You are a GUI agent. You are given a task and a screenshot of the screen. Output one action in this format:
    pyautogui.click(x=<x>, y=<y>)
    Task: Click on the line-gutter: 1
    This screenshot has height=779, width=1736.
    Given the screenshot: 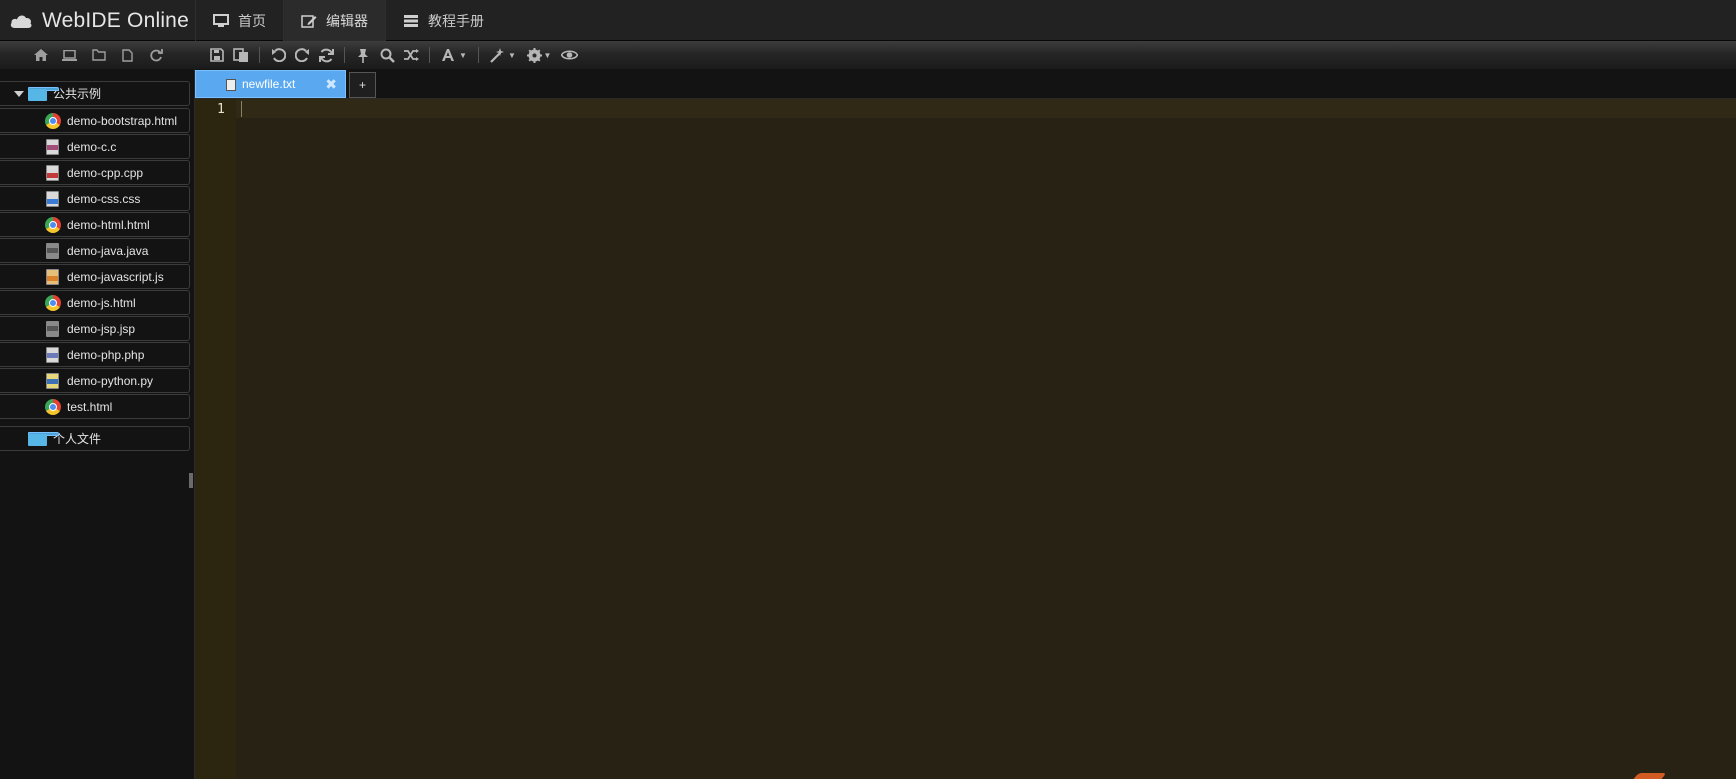 What is the action you would take?
    pyautogui.click(x=215, y=439)
    